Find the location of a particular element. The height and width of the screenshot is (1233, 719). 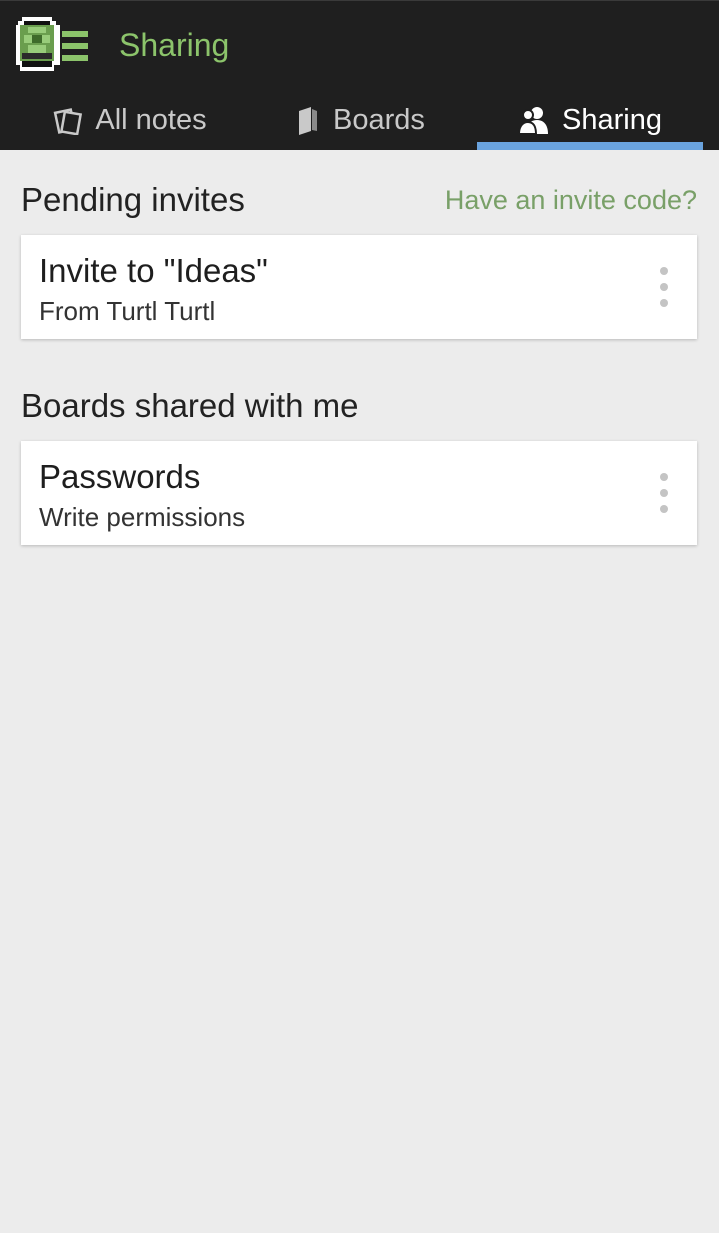

boards-icon is located at coordinates (308, 120).